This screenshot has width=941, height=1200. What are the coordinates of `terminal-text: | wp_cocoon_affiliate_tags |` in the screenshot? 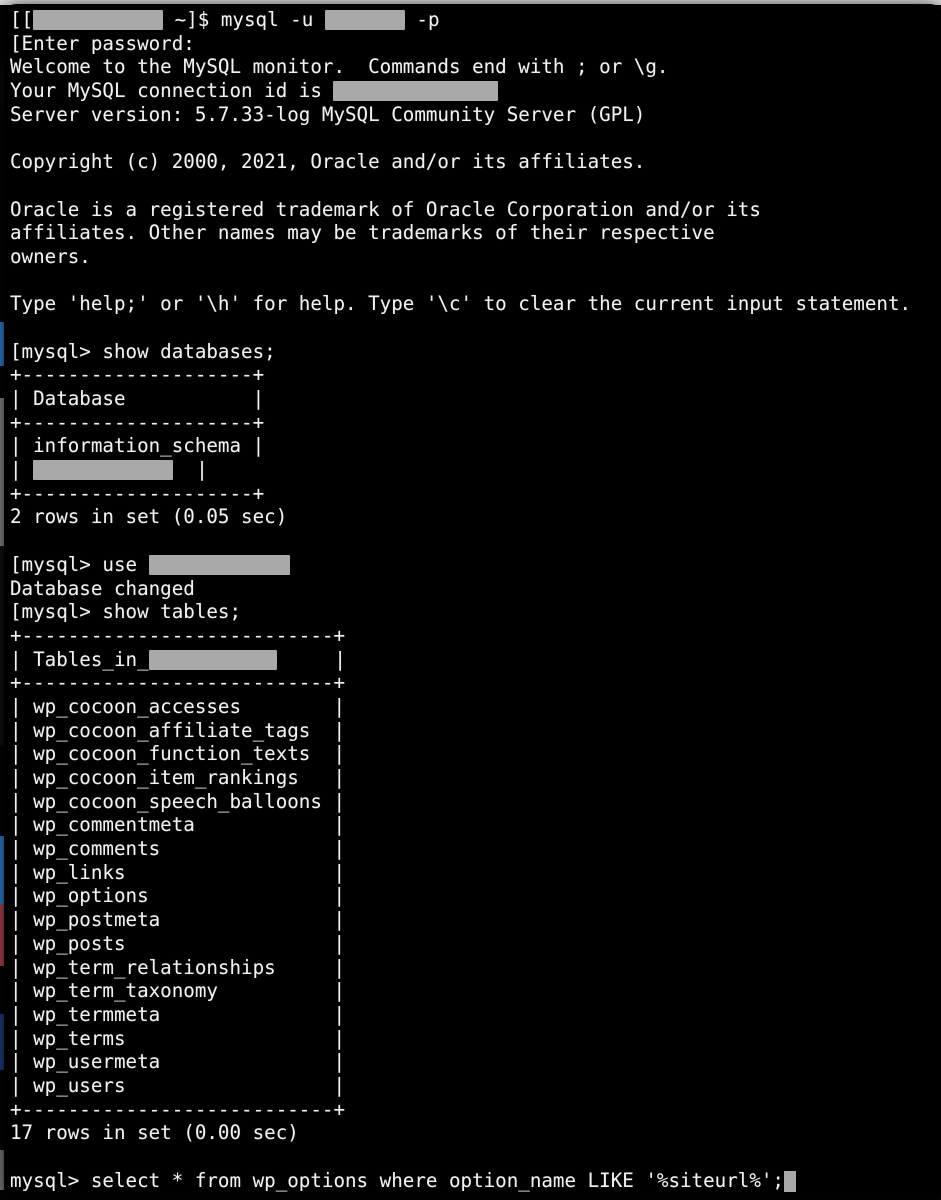 It's located at (178, 730).